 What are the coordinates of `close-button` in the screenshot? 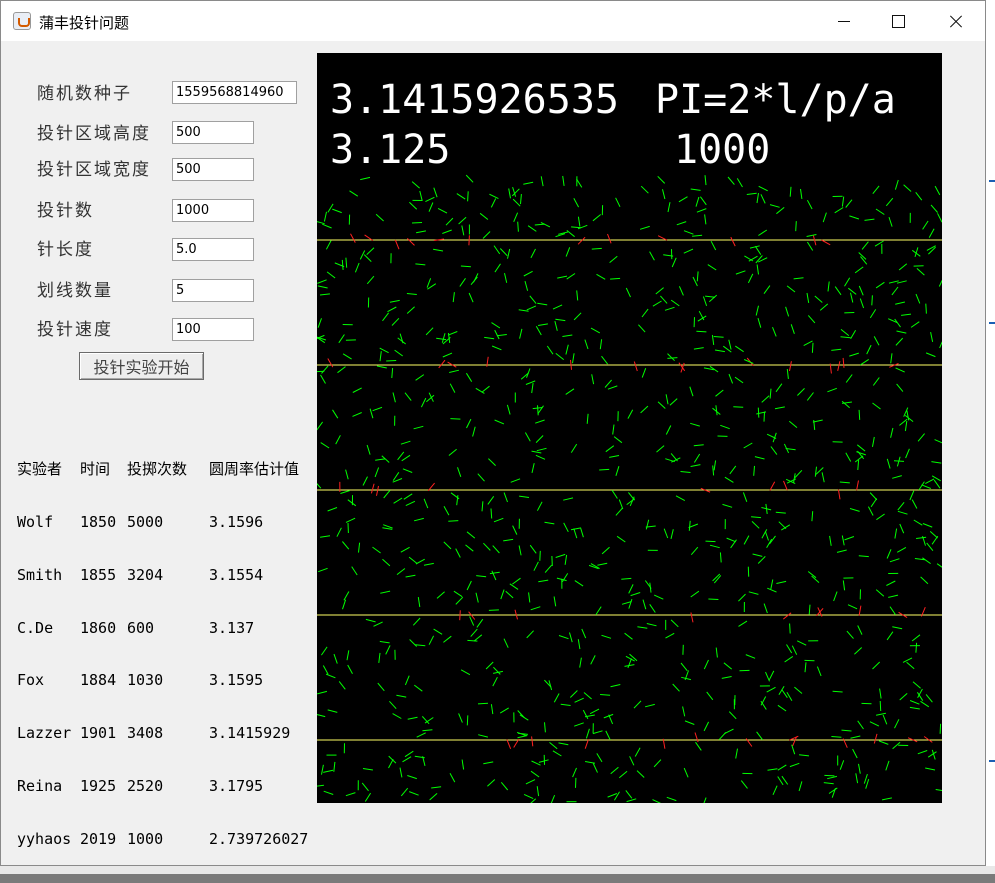 It's located at (956, 21).